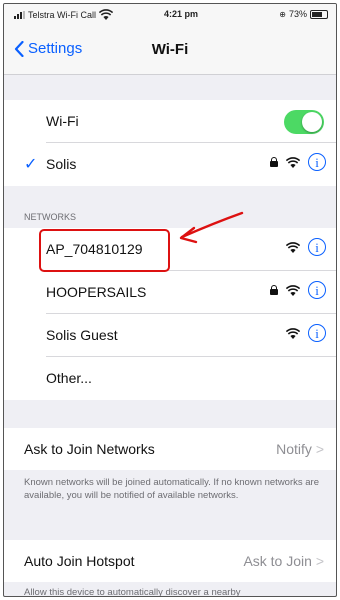 This screenshot has width=340, height=600. I want to click on carrier-area: Telstra Wi-Fi Call, so click(64, 14).